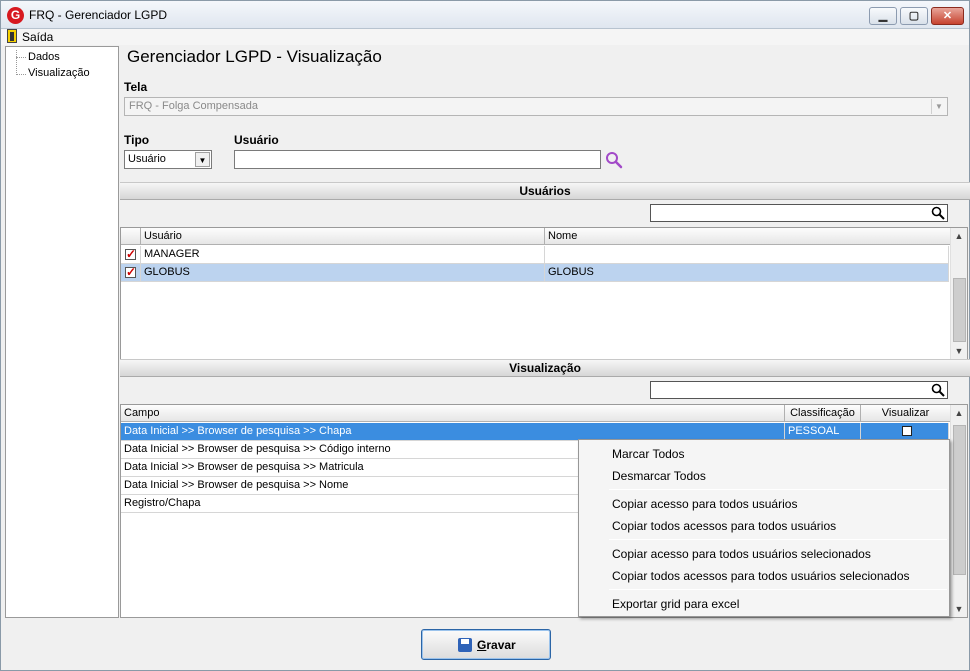 The width and height of the screenshot is (970, 671). I want to click on visualizacao-scrollbar: ▲ ▼, so click(958, 511).